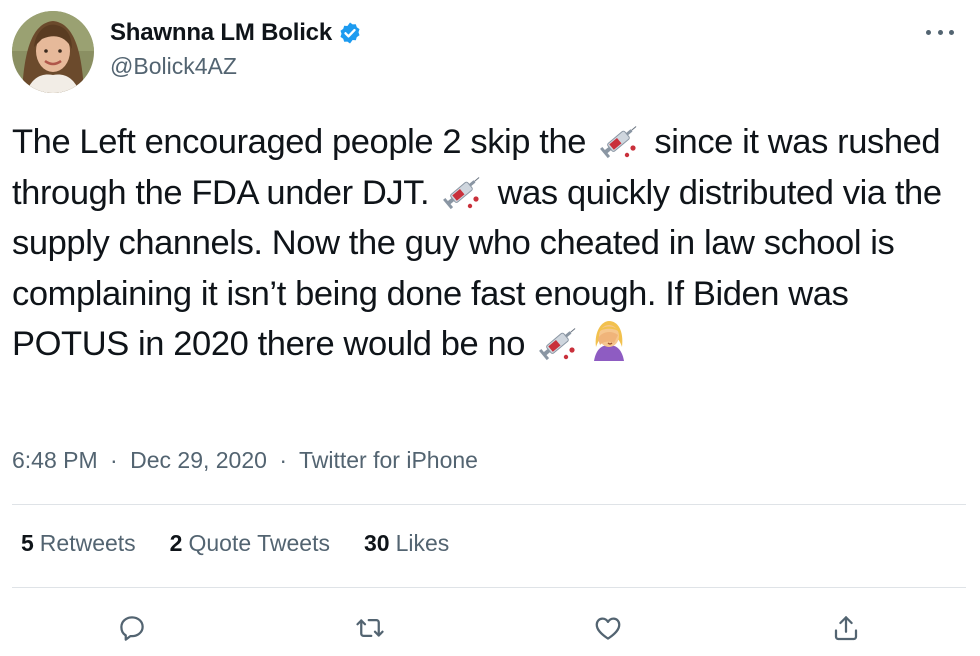 This screenshot has height=656, width=980. Describe the element at coordinates (55, 460) in the screenshot. I see `tweet-time: 6:48 PM` at that location.